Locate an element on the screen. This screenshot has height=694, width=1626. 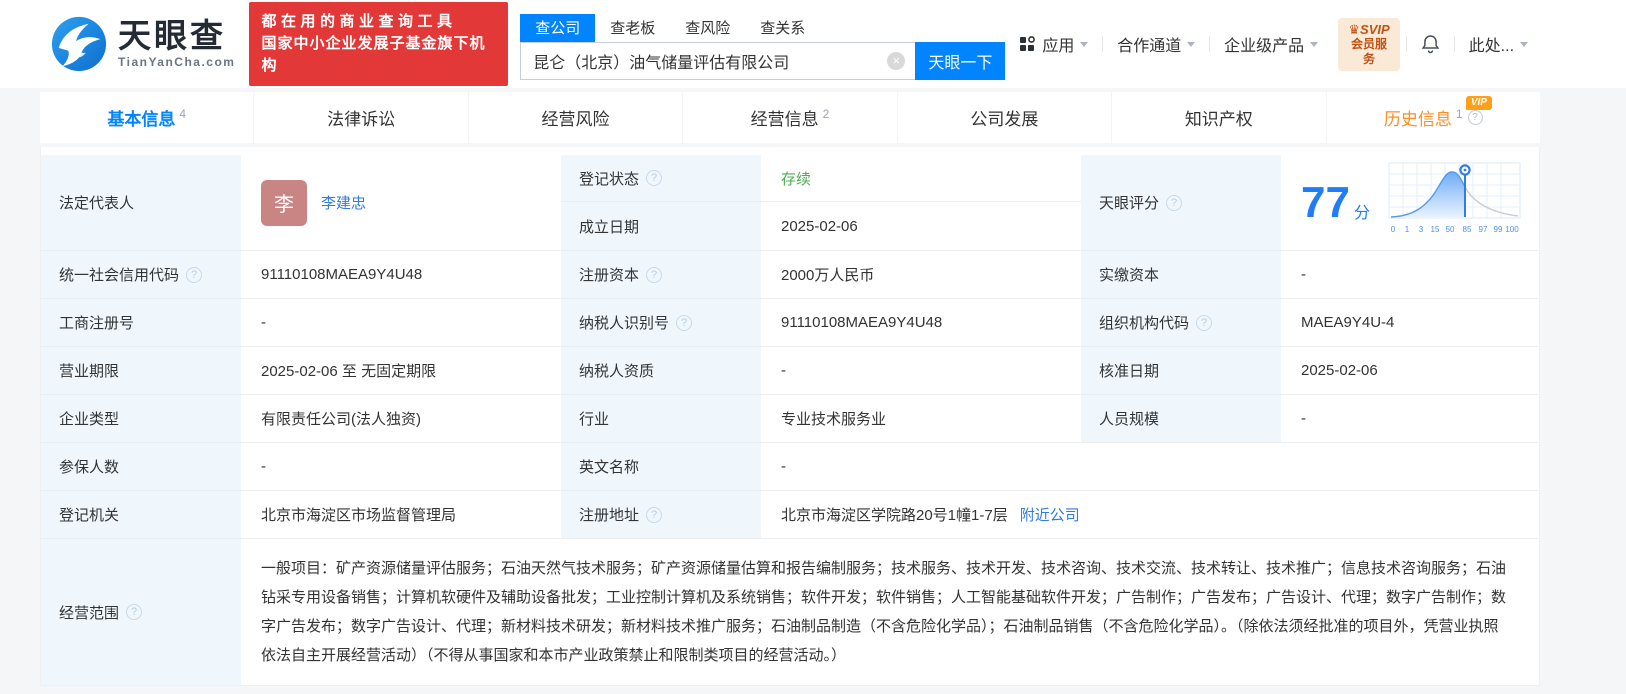
score-axis-ticks: 0 1 3 15 50 85 97 99 100 is located at coordinates (1455, 229).